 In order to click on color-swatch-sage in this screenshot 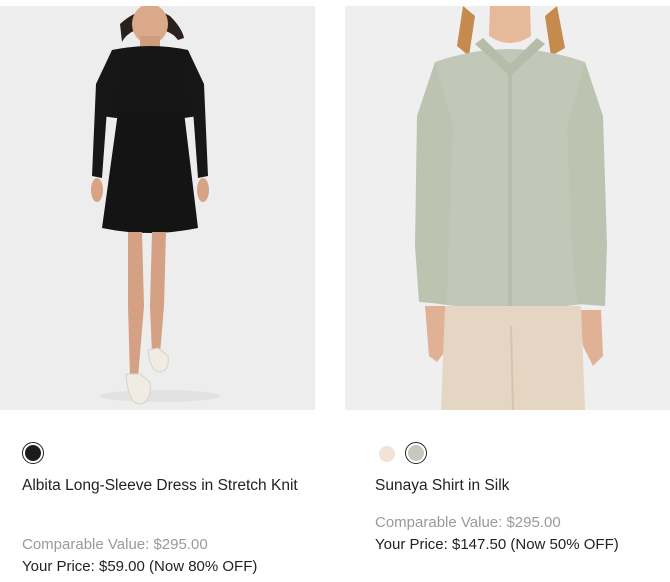, I will do `click(416, 453)`.